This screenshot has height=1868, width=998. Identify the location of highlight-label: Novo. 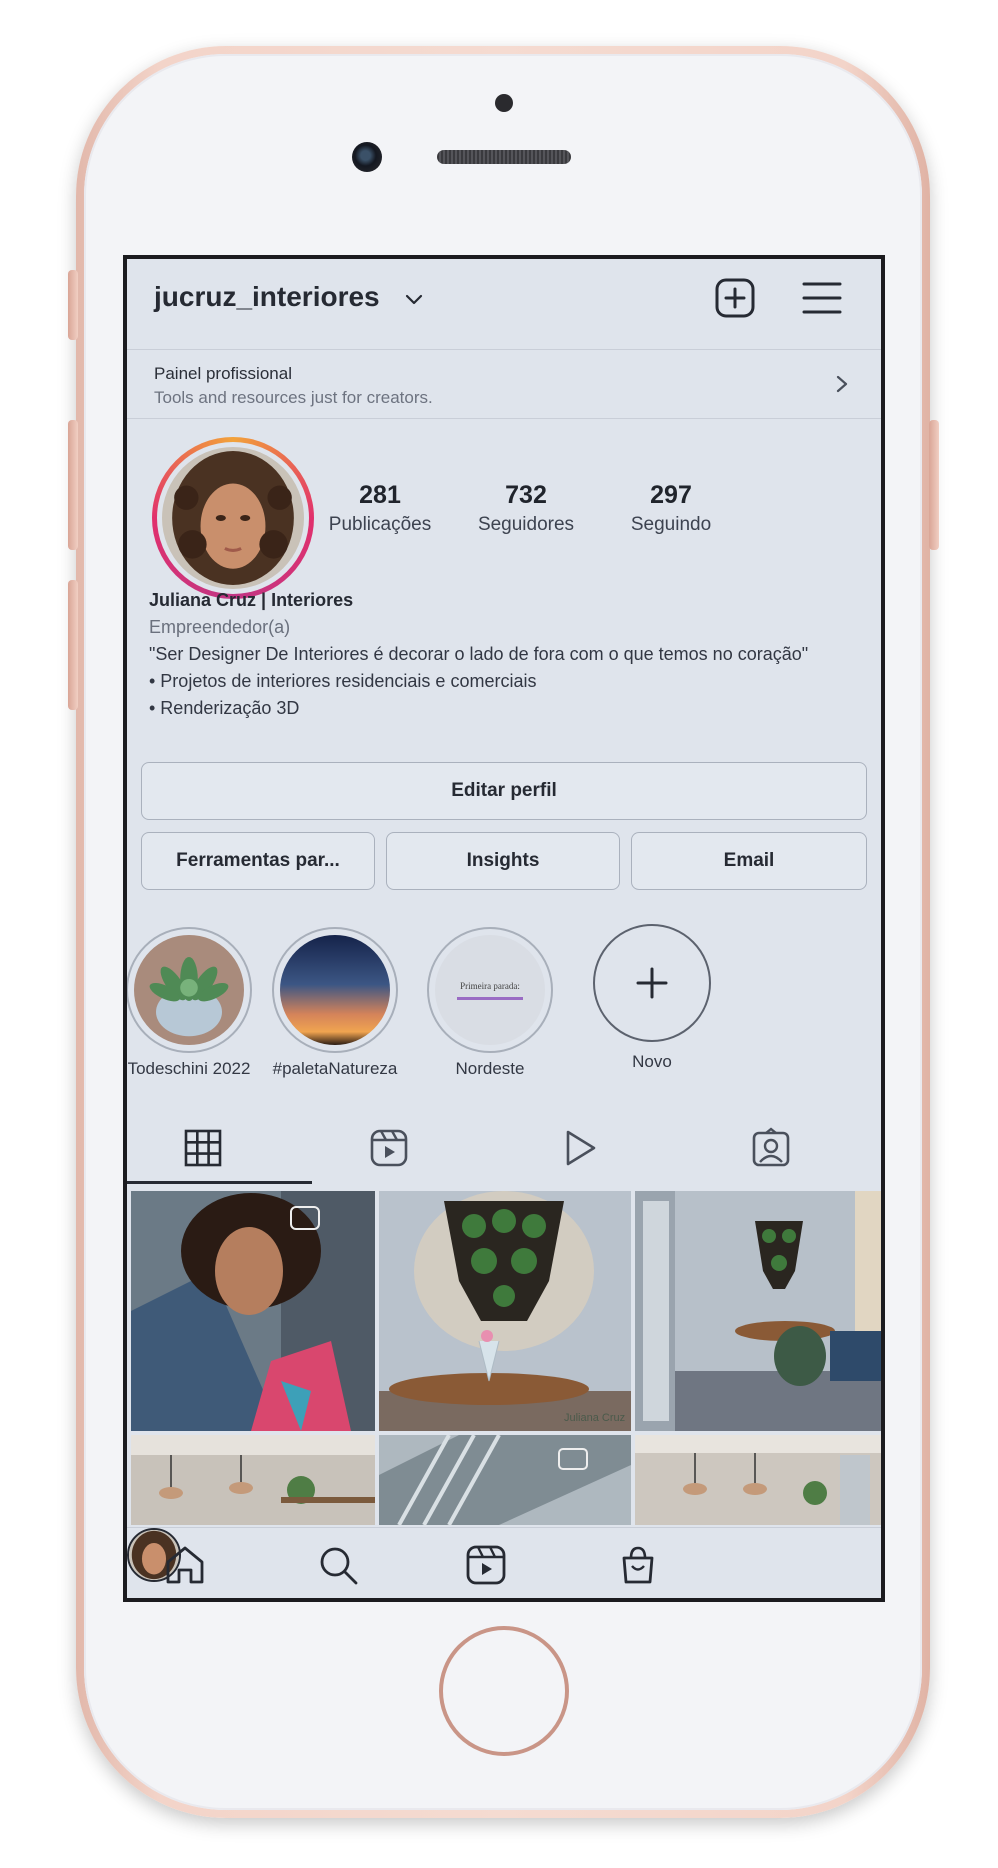
(652, 1061).